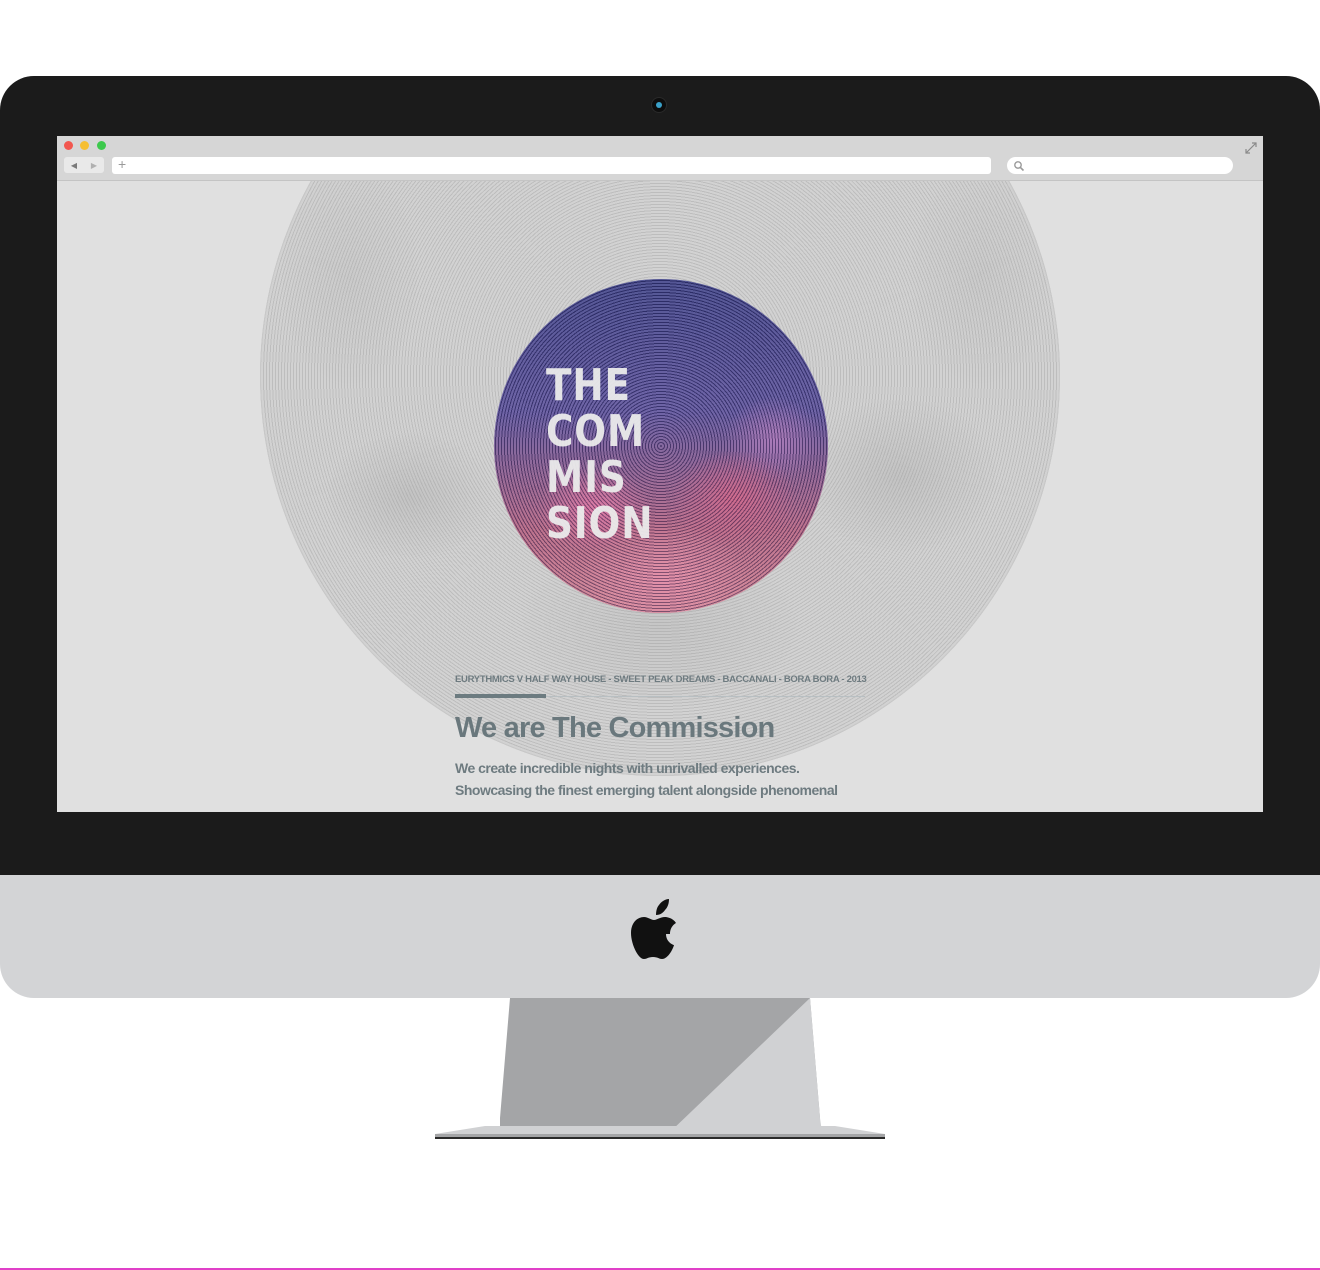  What do you see at coordinates (660, 1068) in the screenshot?
I see `imac-stand` at bounding box center [660, 1068].